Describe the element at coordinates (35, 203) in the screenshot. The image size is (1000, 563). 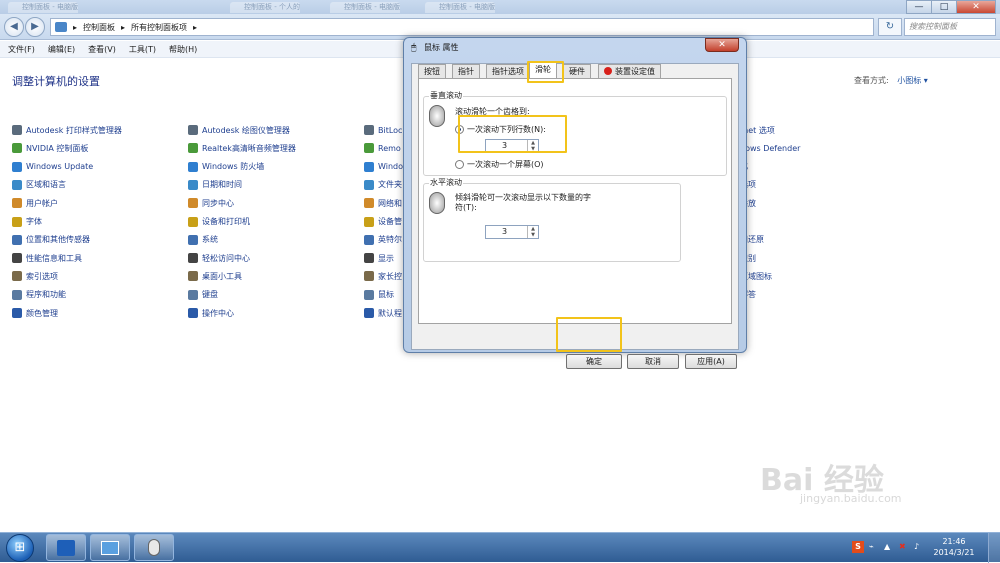
I see `control-panel-item: 用户帐户` at that location.